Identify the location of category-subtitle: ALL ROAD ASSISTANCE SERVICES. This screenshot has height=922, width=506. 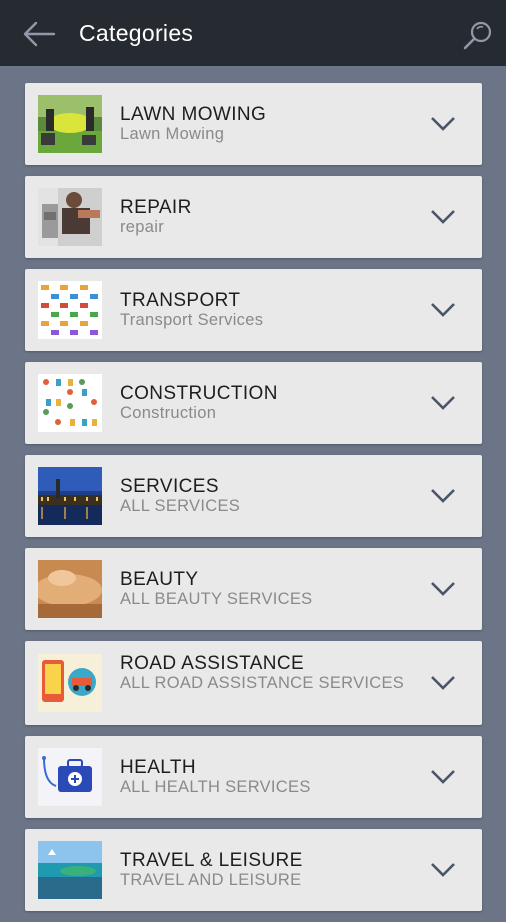
(262, 683).